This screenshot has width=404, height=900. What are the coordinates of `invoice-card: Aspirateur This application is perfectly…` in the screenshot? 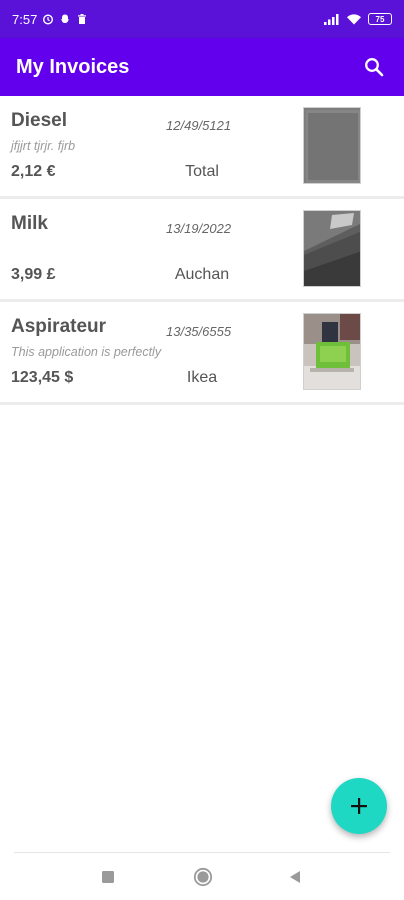 It's located at (202, 353).